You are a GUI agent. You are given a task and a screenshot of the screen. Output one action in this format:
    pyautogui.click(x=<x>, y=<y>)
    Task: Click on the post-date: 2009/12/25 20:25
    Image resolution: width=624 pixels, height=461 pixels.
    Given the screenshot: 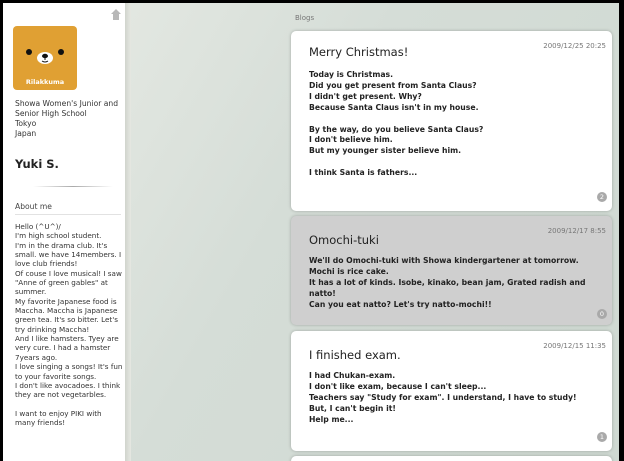 What is the action you would take?
    pyautogui.click(x=574, y=46)
    